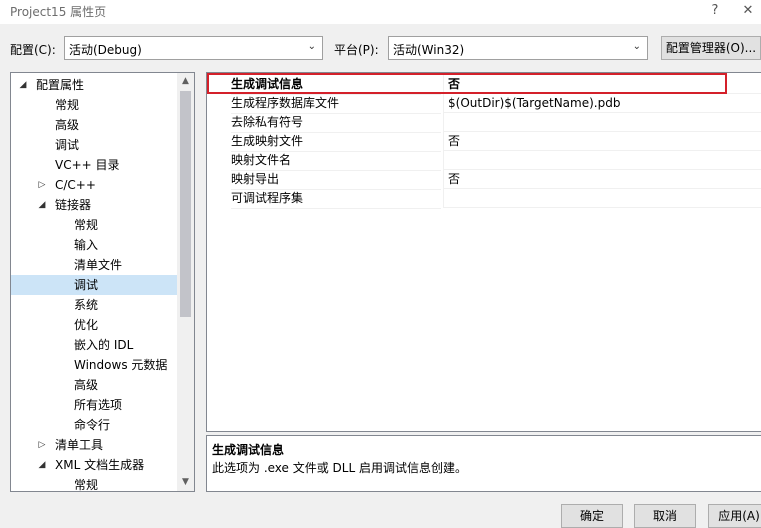 The width and height of the screenshot is (761, 528). Describe the element at coordinates (339, 468) in the screenshot. I see `description-text: 此选项为 .exe 文件或 DLL 启用调试信息创建。` at that location.